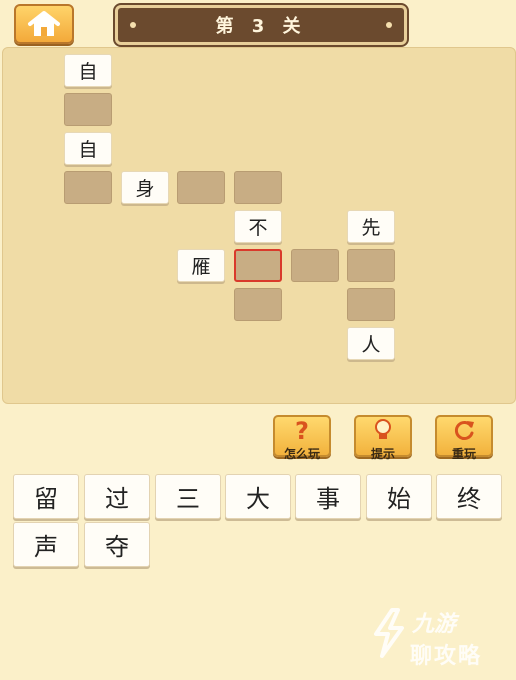  What do you see at coordinates (46, 544) in the screenshot?
I see `candidate-tile: 声` at bounding box center [46, 544].